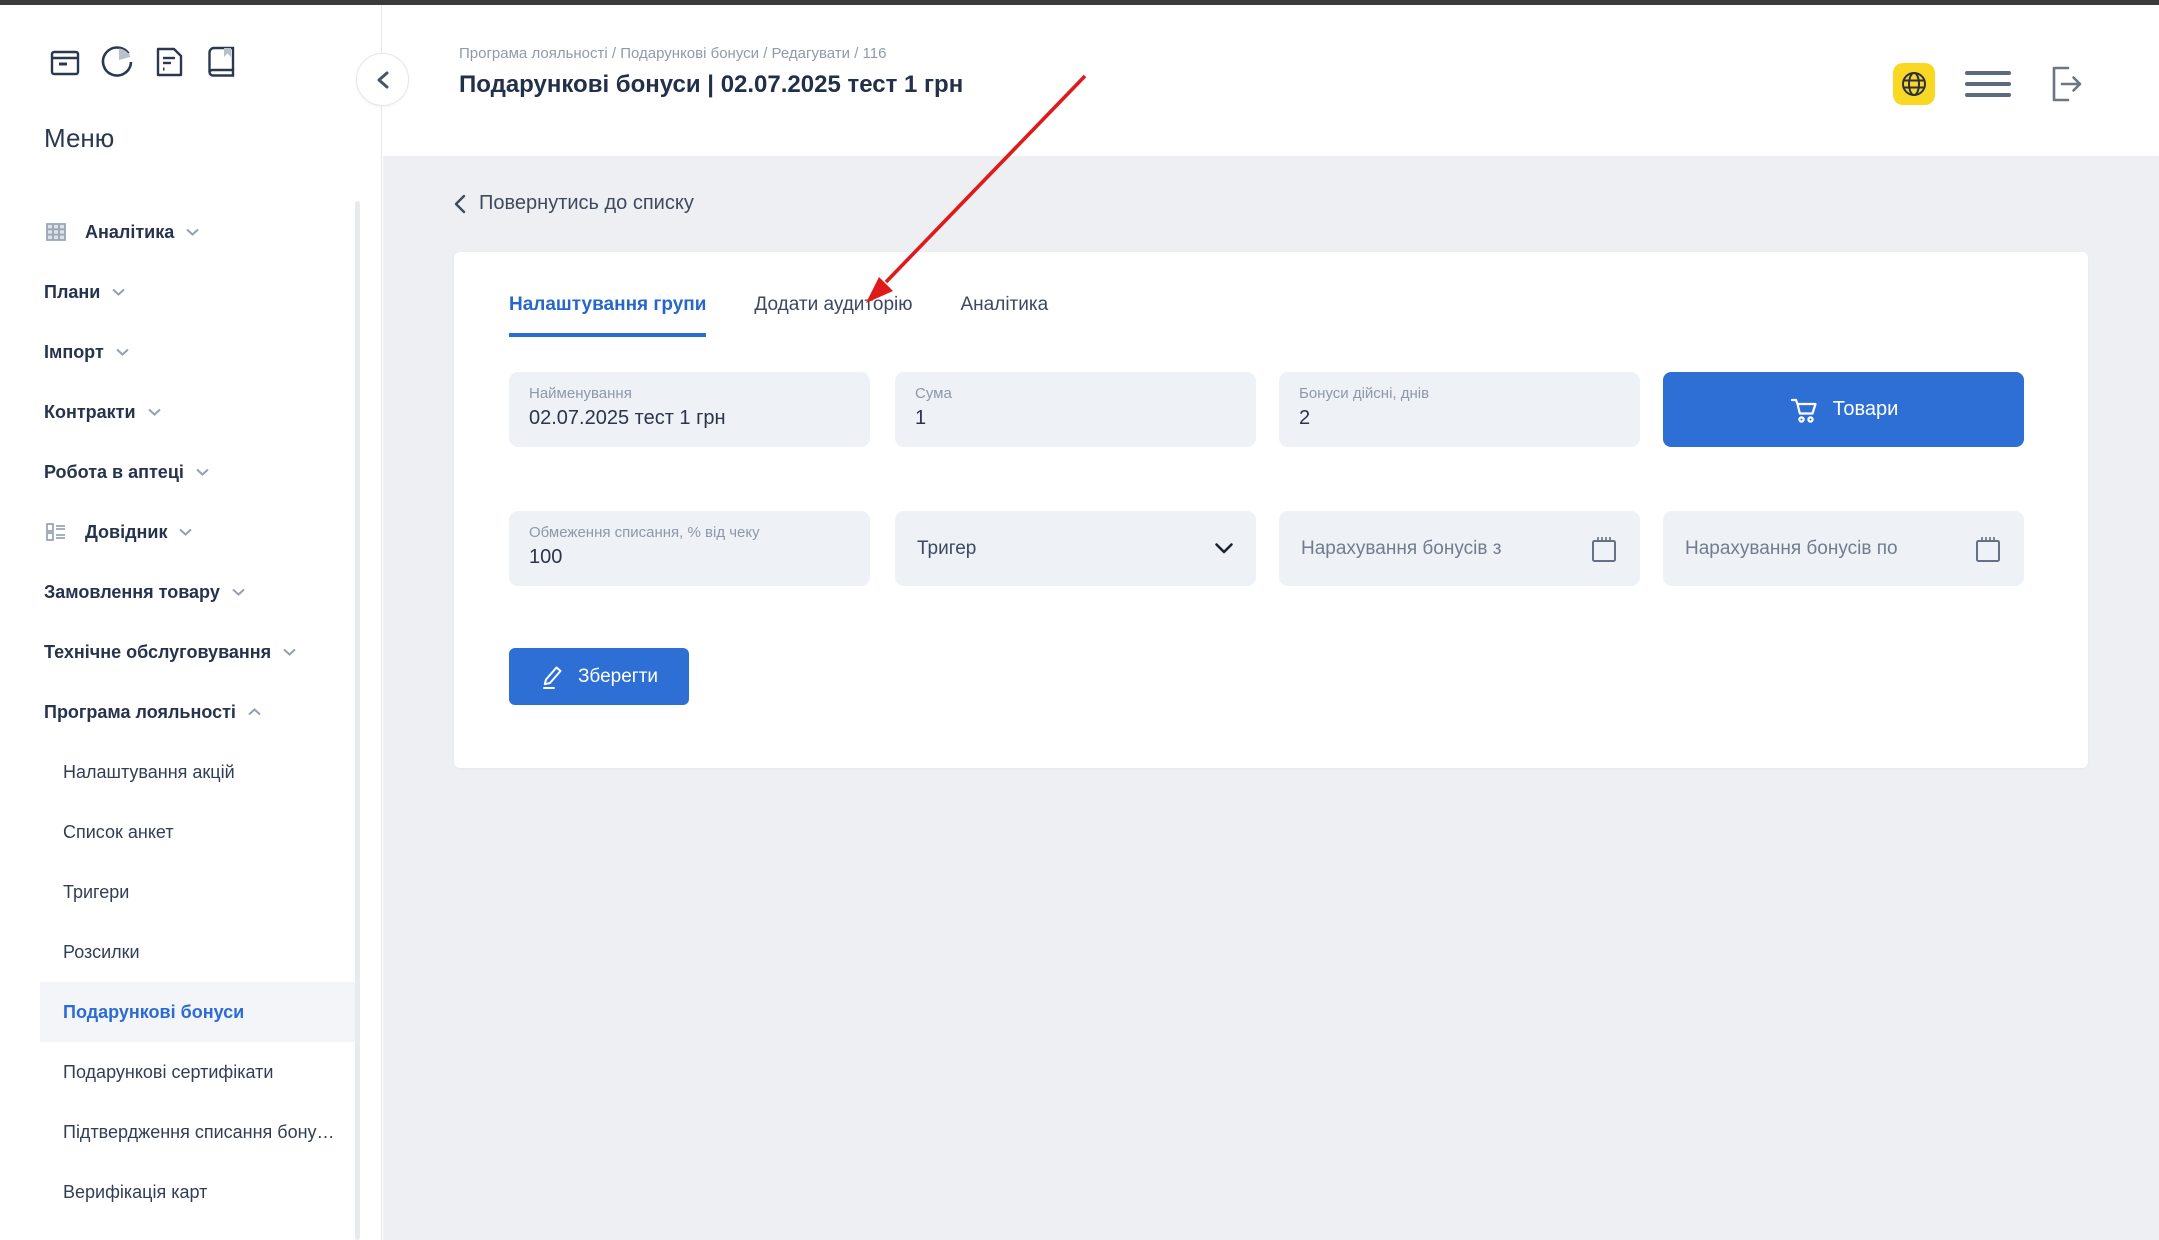 The height and width of the screenshot is (1240, 2159). What do you see at coordinates (198, 1012) in the screenshot?
I see `sidebar-item-podarunkovi-bonusy: Подарункові бонуси` at bounding box center [198, 1012].